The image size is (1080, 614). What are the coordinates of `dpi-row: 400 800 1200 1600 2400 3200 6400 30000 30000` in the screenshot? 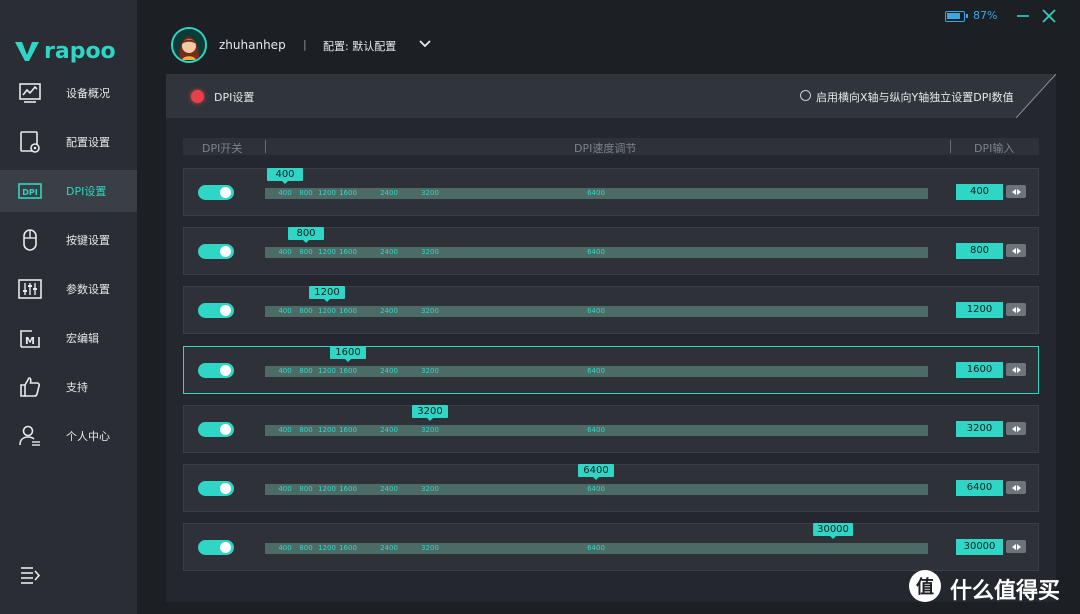 It's located at (611, 547).